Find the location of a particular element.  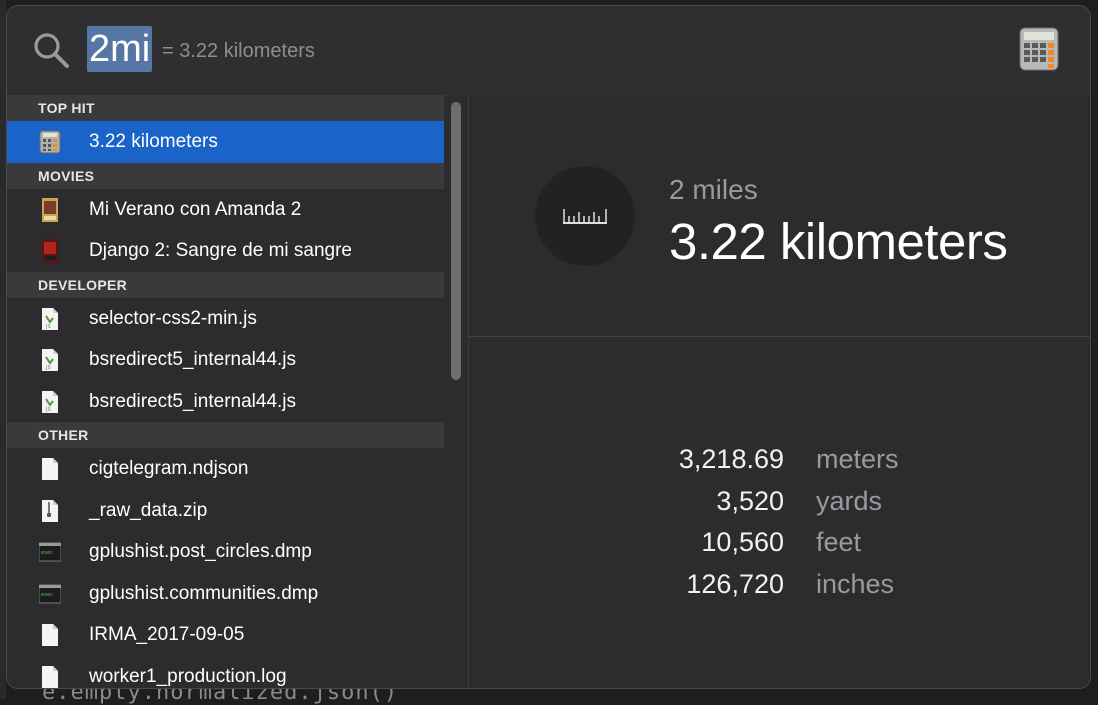

result-item-file: worker1_production.log is located at coordinates (225, 672).